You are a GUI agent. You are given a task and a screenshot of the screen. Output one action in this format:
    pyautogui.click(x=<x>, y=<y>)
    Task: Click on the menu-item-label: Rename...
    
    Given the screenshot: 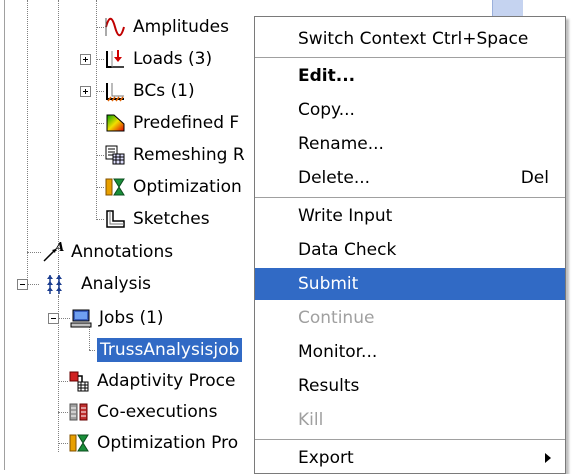 What is the action you would take?
    pyautogui.click(x=341, y=144)
    